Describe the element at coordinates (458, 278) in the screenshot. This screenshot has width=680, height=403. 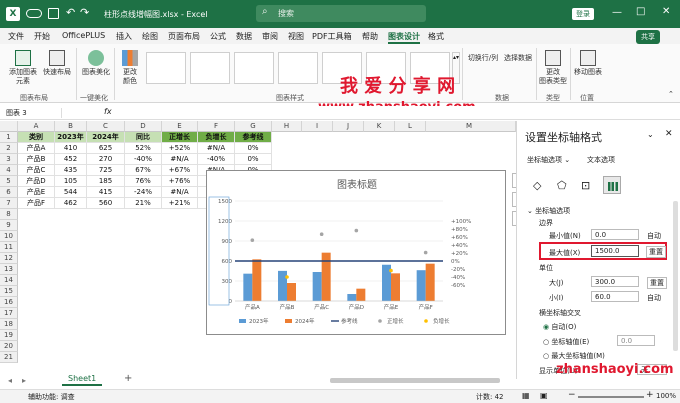
I see `y2-tick-label: -40%` at that location.